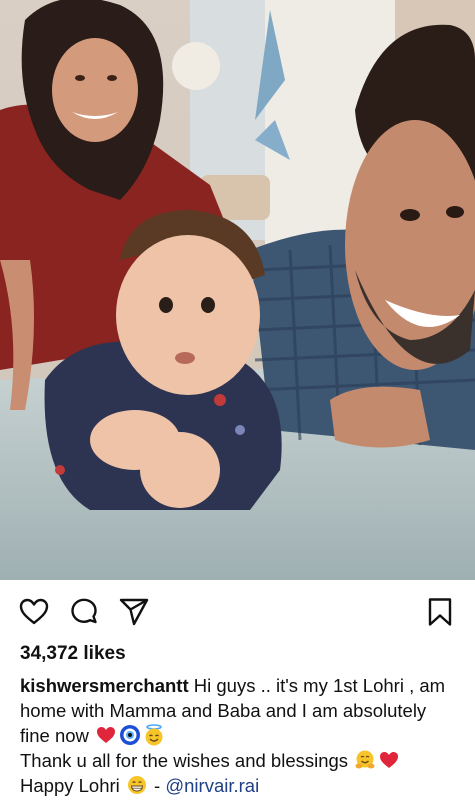  I want to click on heart-outline-icon, so click(34, 612).